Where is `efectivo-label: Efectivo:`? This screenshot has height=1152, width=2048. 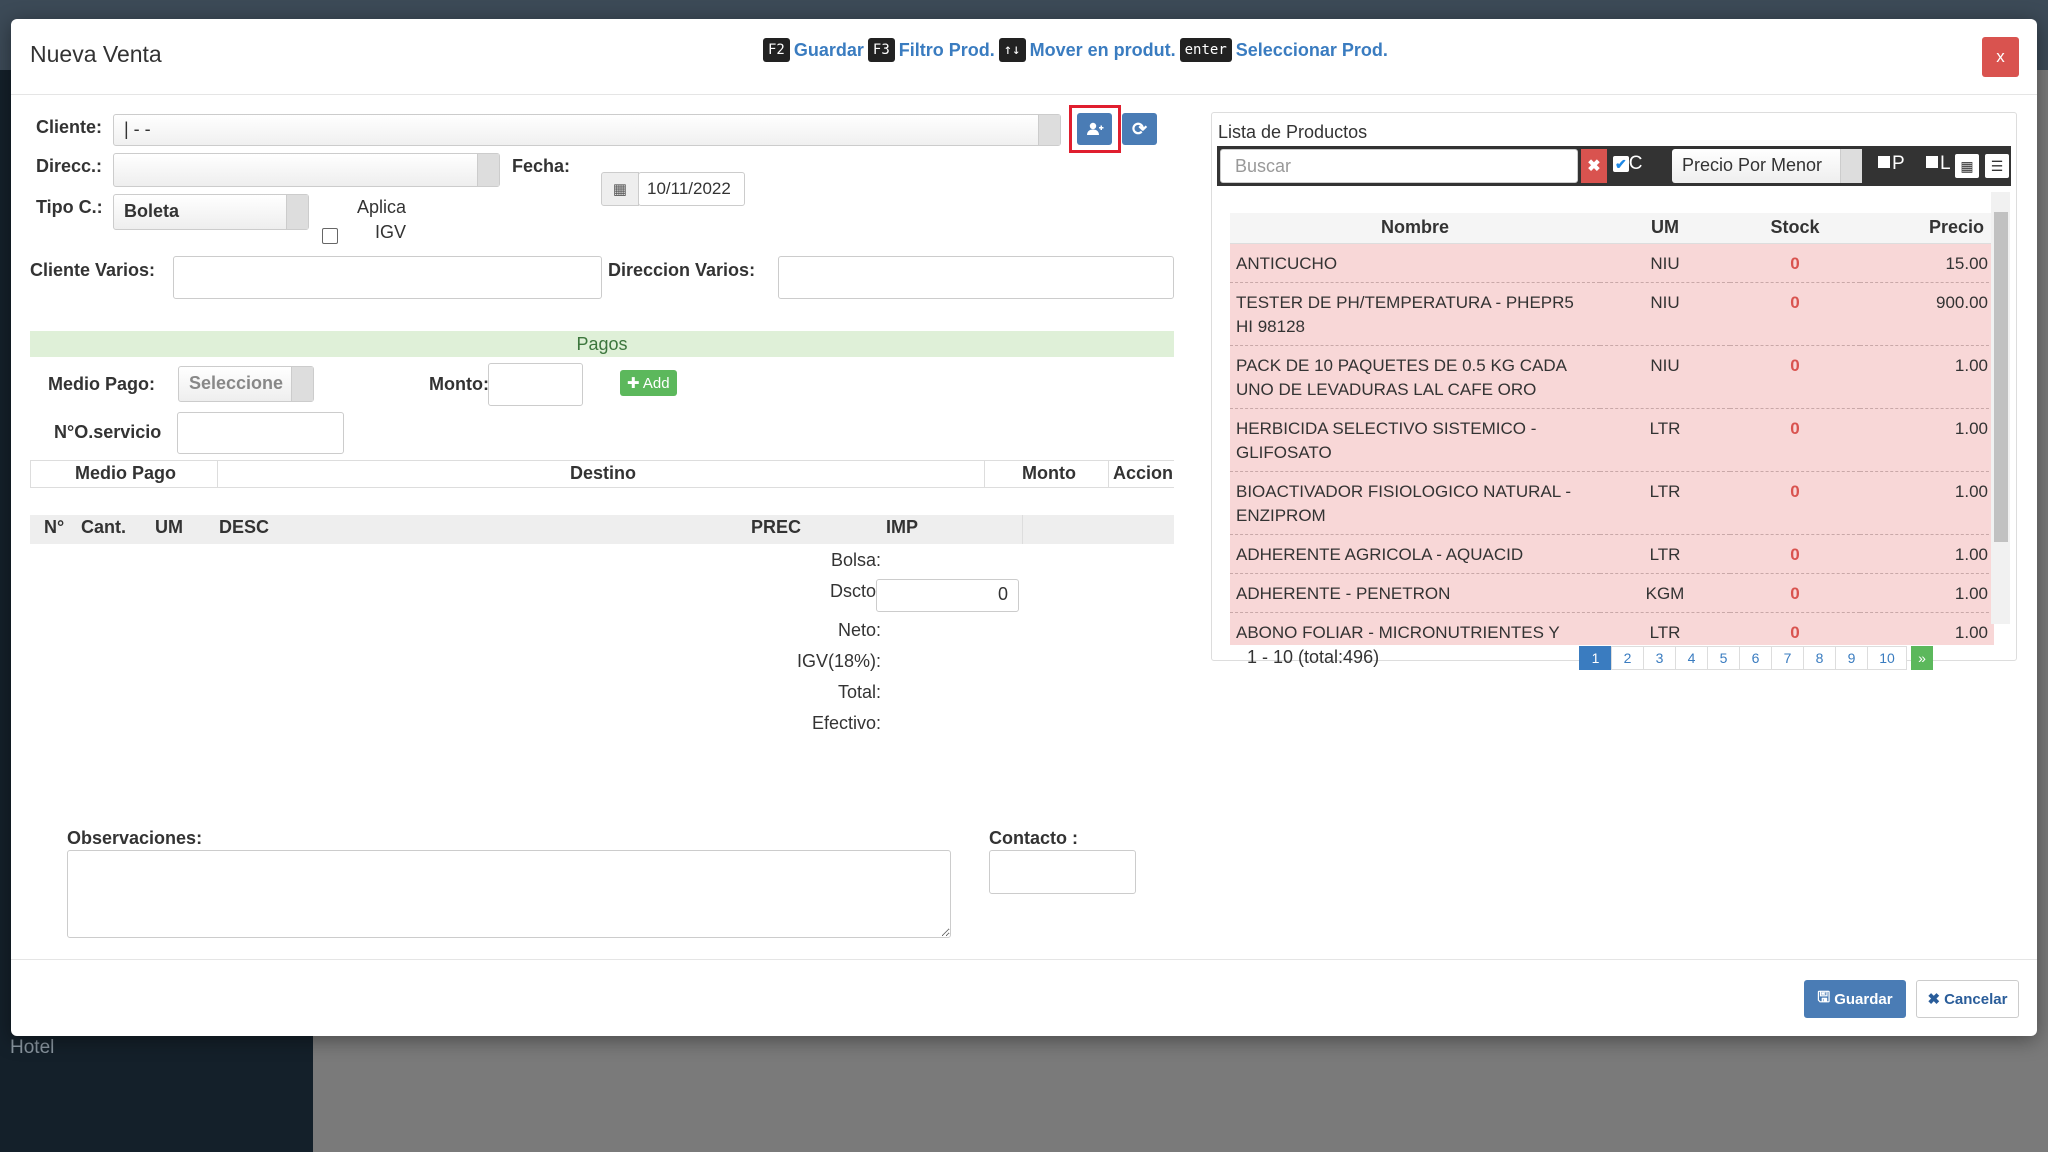 efectivo-label: Efectivo: is located at coordinates (846, 723).